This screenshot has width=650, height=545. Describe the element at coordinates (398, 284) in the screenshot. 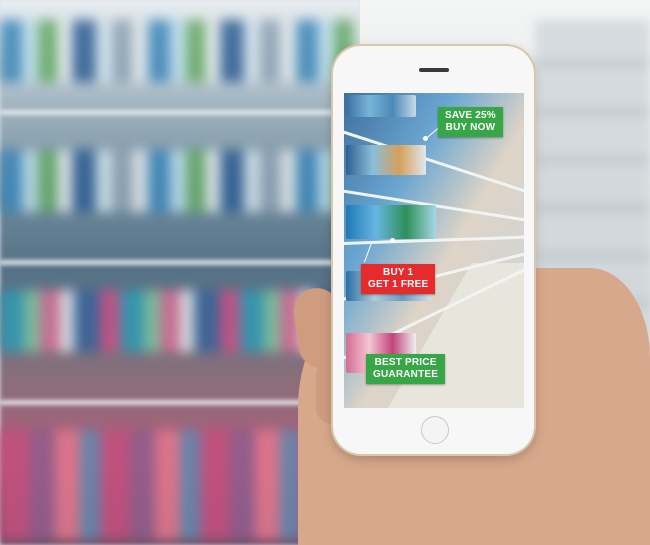

I see `ar-tag-line: GET 1 FREE` at that location.